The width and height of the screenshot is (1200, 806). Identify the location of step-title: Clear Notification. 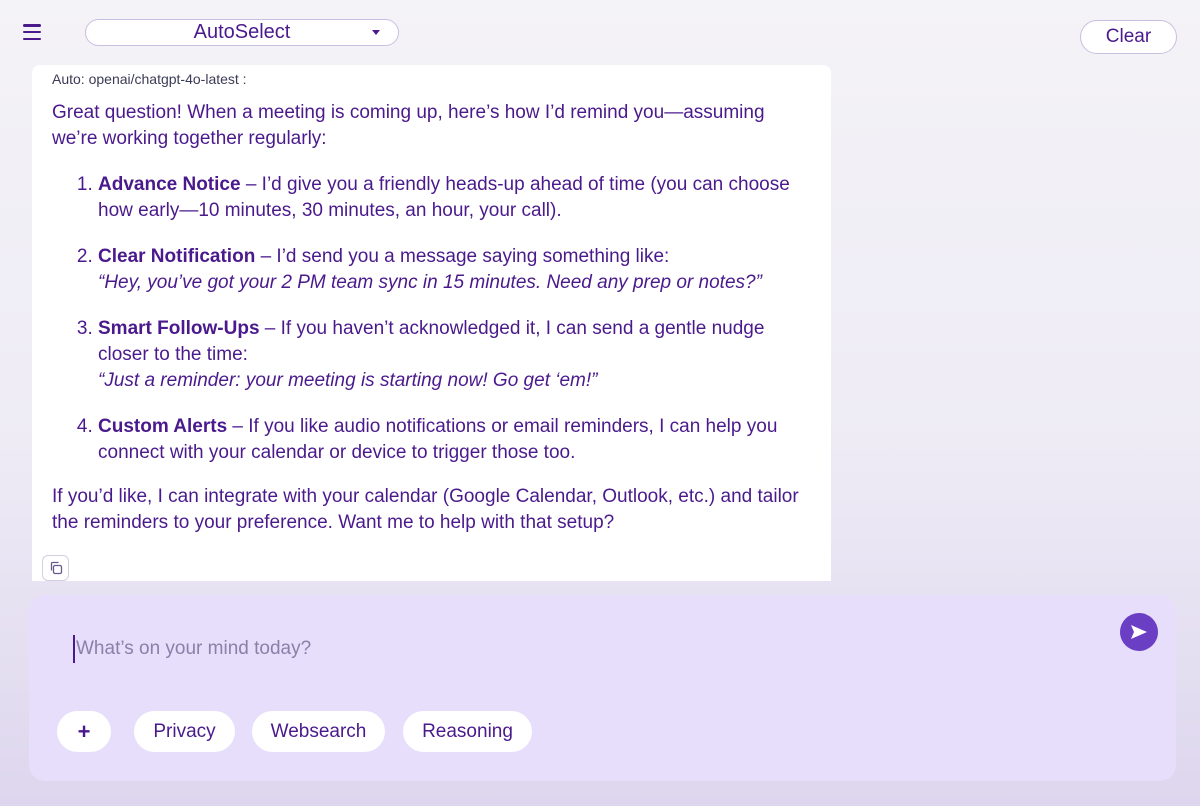
(177, 256).